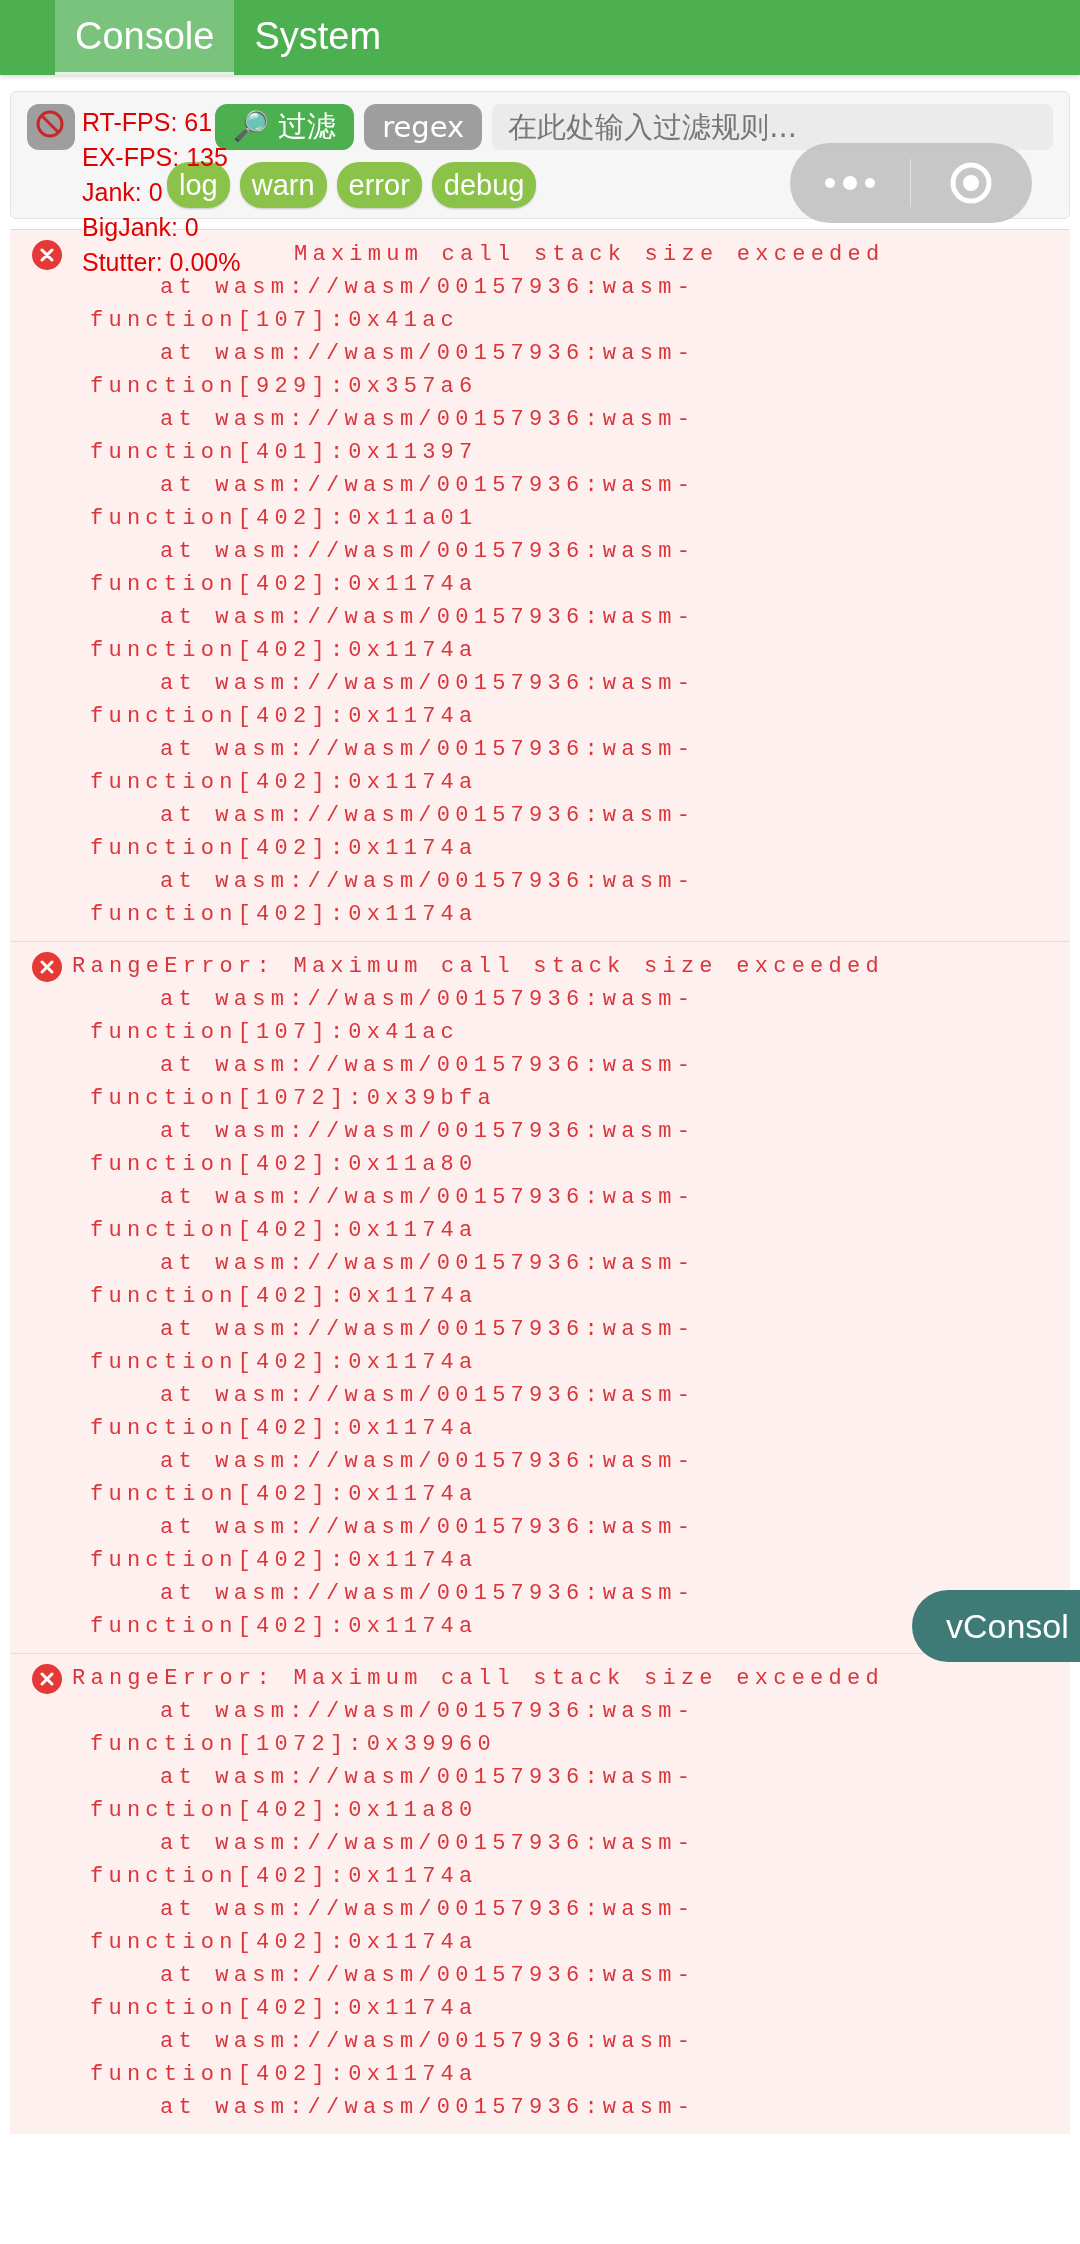 This screenshot has width=1080, height=2244. I want to click on fps-stat: Jank: 0, so click(122, 192).